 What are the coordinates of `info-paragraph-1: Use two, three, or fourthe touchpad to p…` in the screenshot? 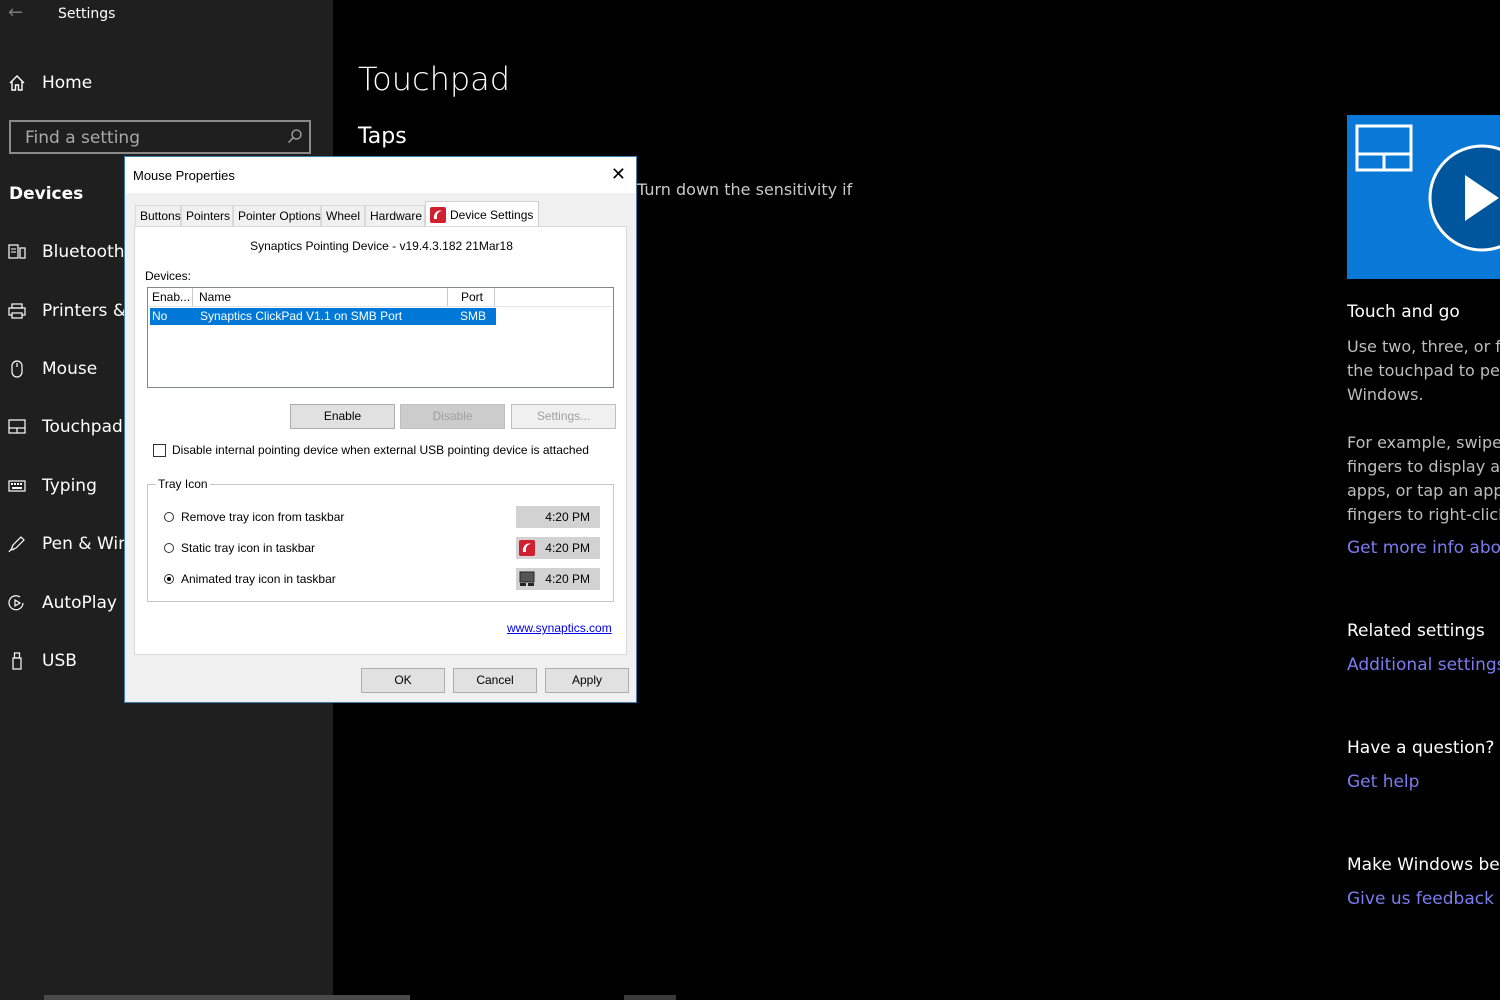 It's located at (1423, 370).